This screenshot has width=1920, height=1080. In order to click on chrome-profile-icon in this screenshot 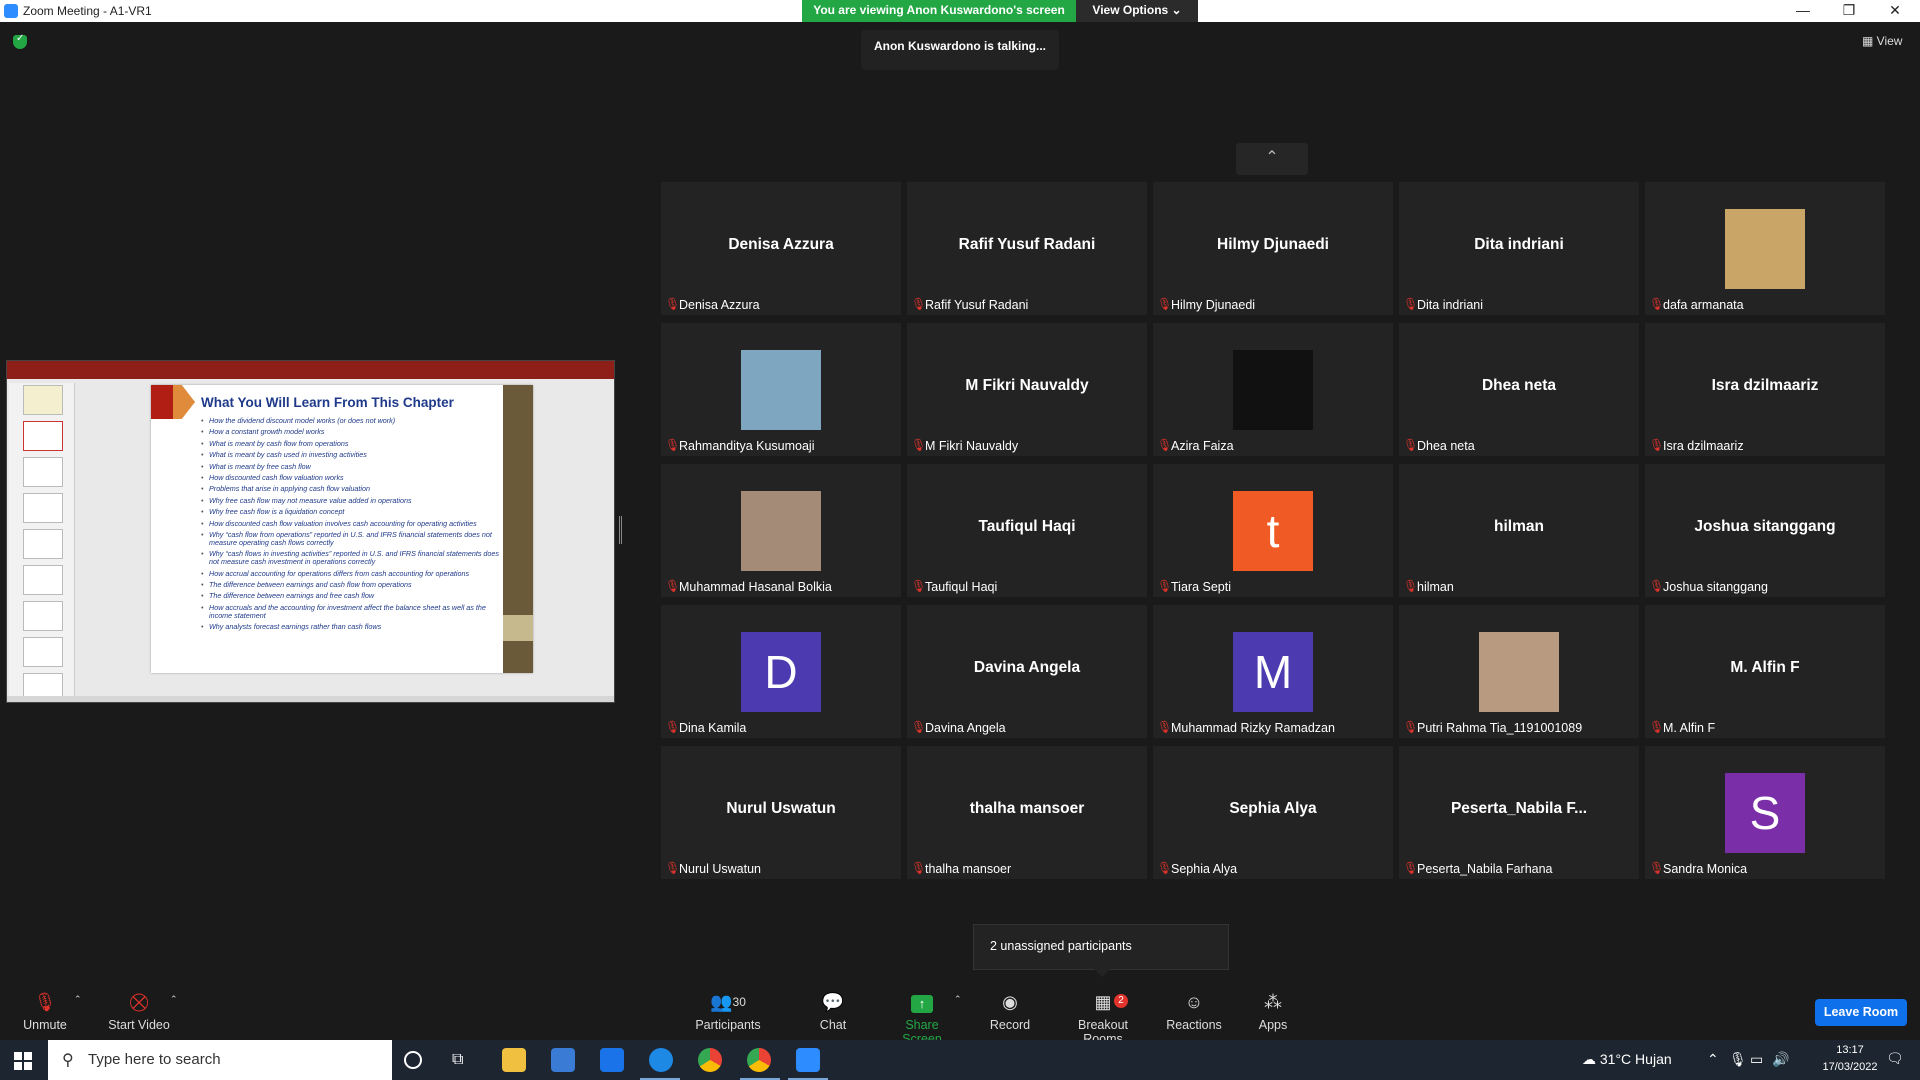, I will do `click(759, 1060)`.